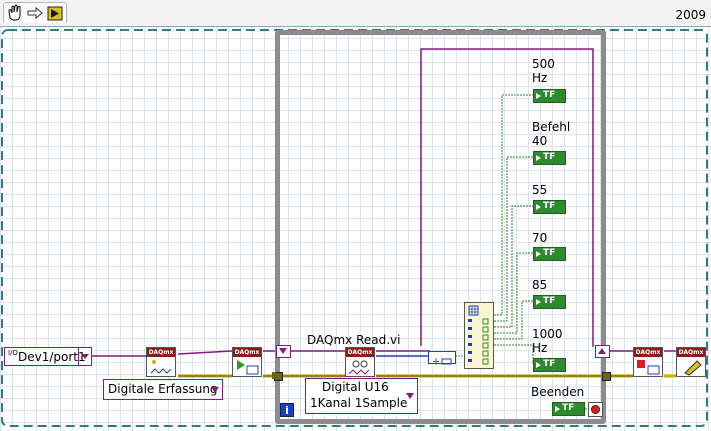 This screenshot has width=711, height=431. I want to click on indicator-label-3: 55, so click(540, 190).